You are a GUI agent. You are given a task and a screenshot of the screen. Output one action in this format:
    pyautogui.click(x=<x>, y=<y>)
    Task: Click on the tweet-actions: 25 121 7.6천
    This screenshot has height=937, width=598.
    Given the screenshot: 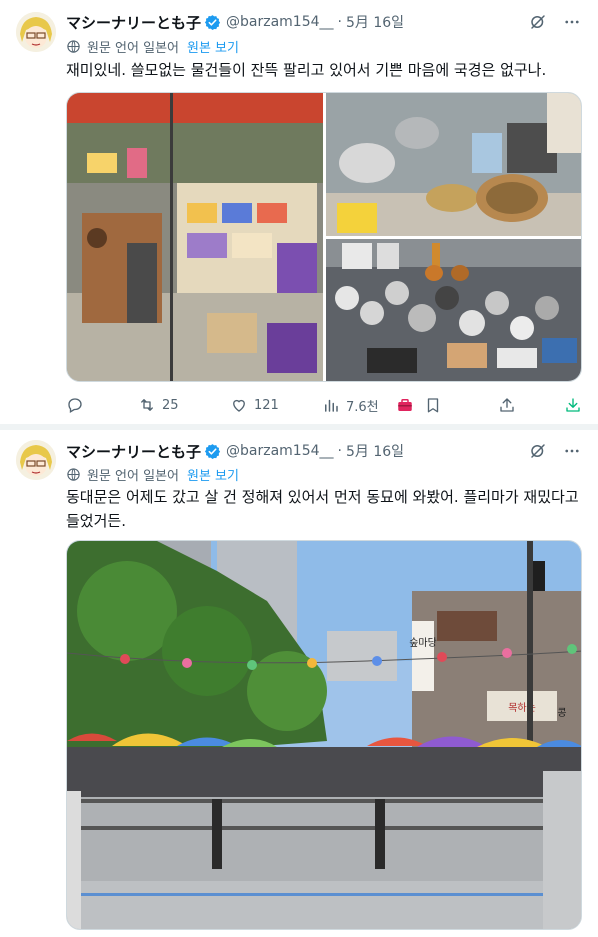 What is the action you would take?
    pyautogui.click(x=324, y=405)
    